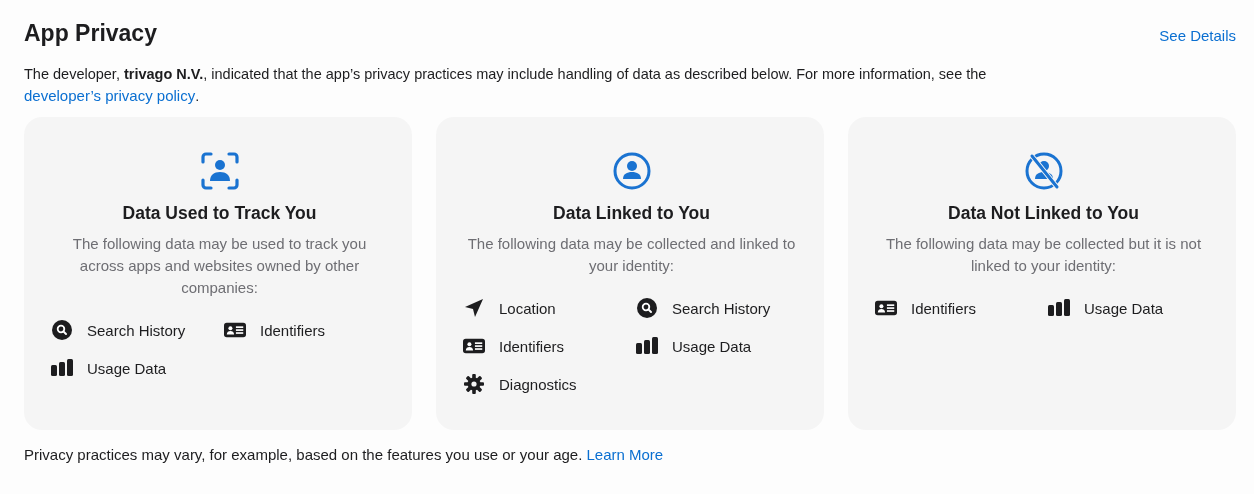 Image resolution: width=1254 pixels, height=494 pixels. Describe the element at coordinates (1043, 255) in the screenshot. I see `card-description: The following data may be collected but it is not linked to your identity:` at that location.